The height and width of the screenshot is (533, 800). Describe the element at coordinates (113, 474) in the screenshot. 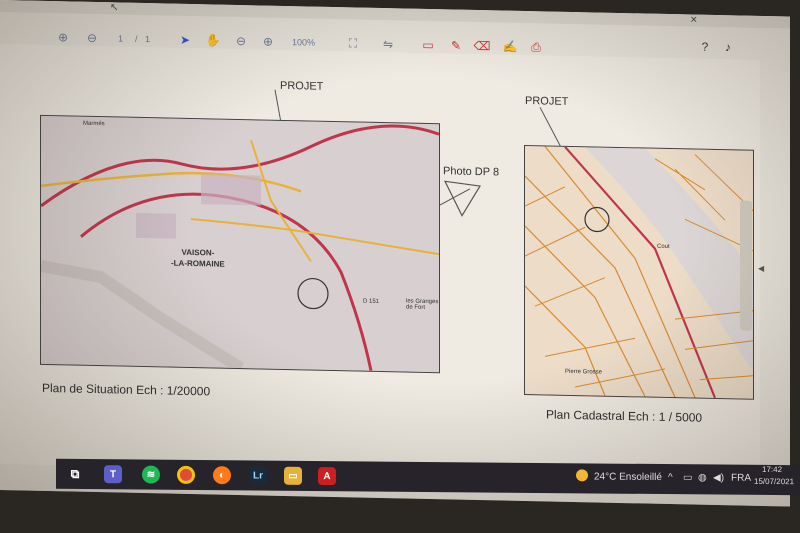

I see `teams-icon: T` at that location.